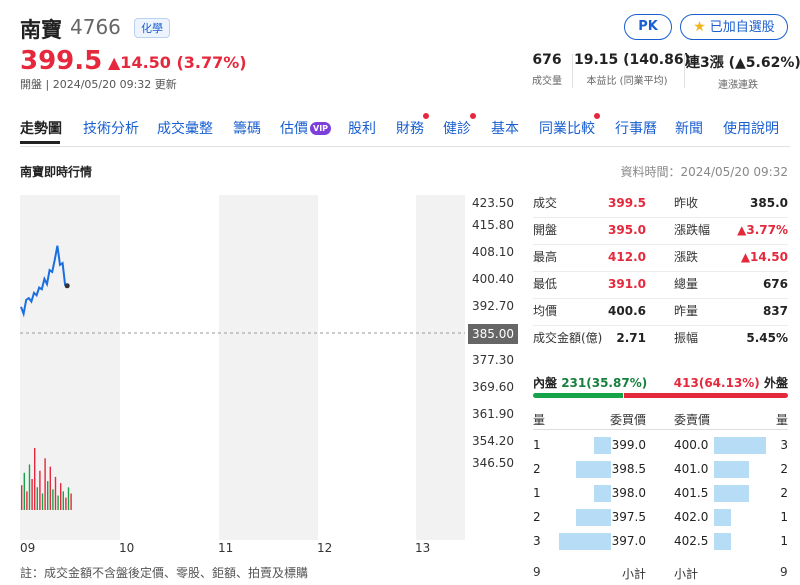 This screenshot has height=585, width=800. I want to click on tab-valuation: 估價 VIP, so click(306, 128).